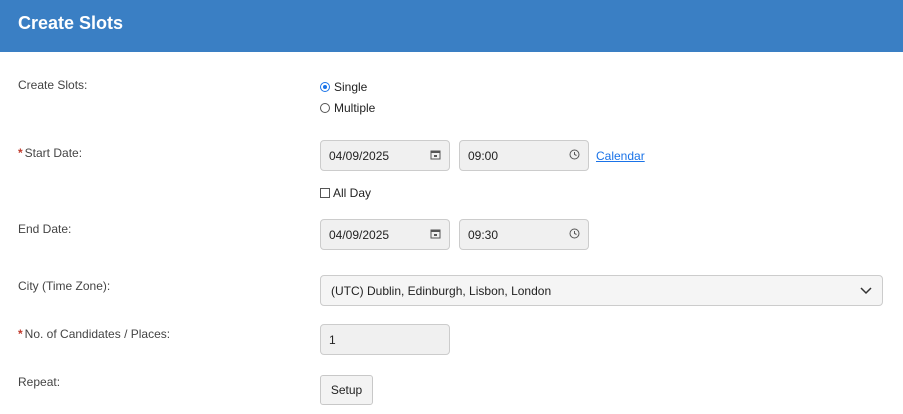 This screenshot has width=903, height=414. Describe the element at coordinates (332, 339) in the screenshot. I see `candidates-value: 1` at that location.